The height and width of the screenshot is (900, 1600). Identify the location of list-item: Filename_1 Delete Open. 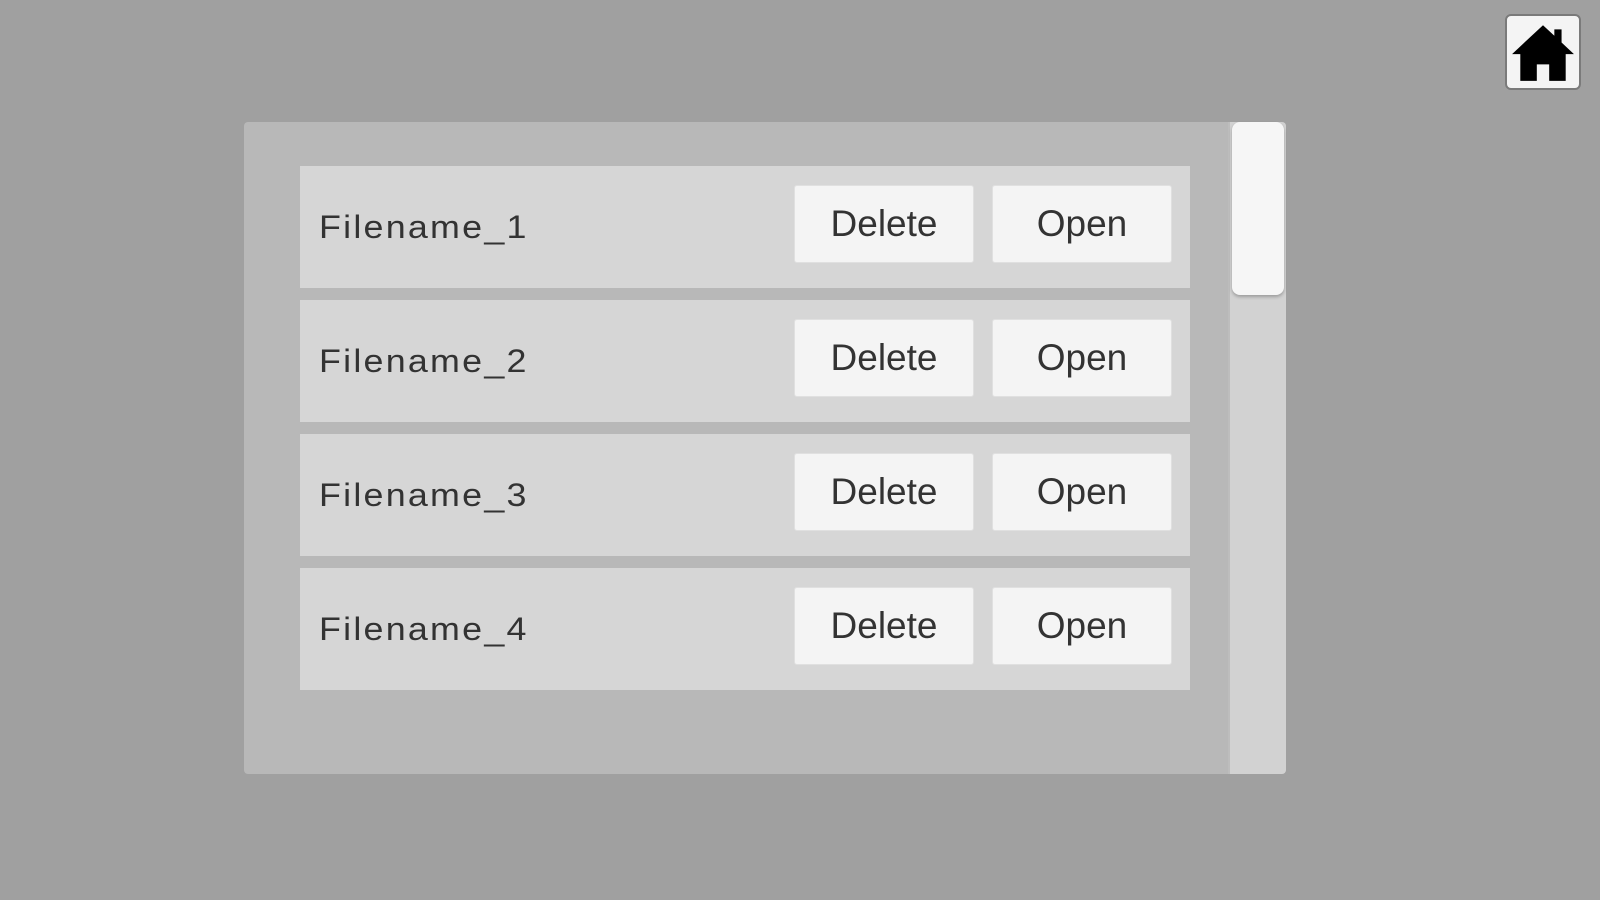
(745, 227).